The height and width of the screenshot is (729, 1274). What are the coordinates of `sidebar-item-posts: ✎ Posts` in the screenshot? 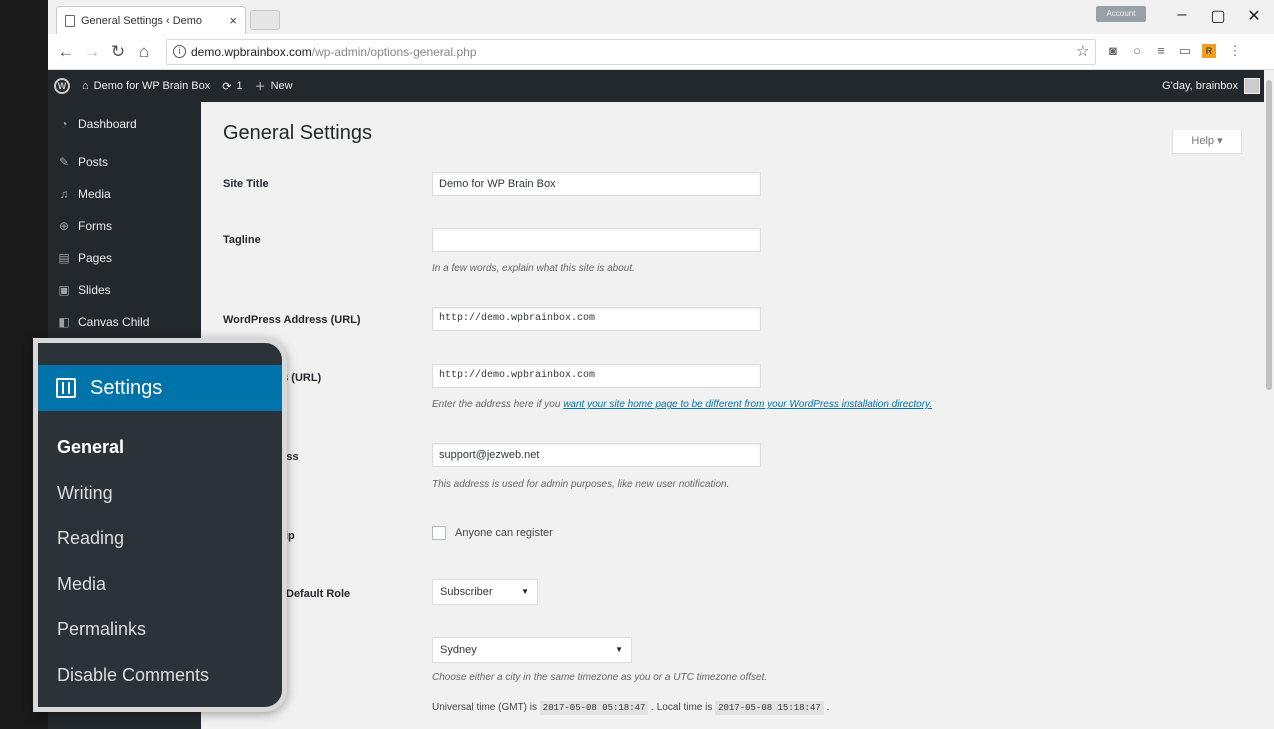 It's located at (124, 162).